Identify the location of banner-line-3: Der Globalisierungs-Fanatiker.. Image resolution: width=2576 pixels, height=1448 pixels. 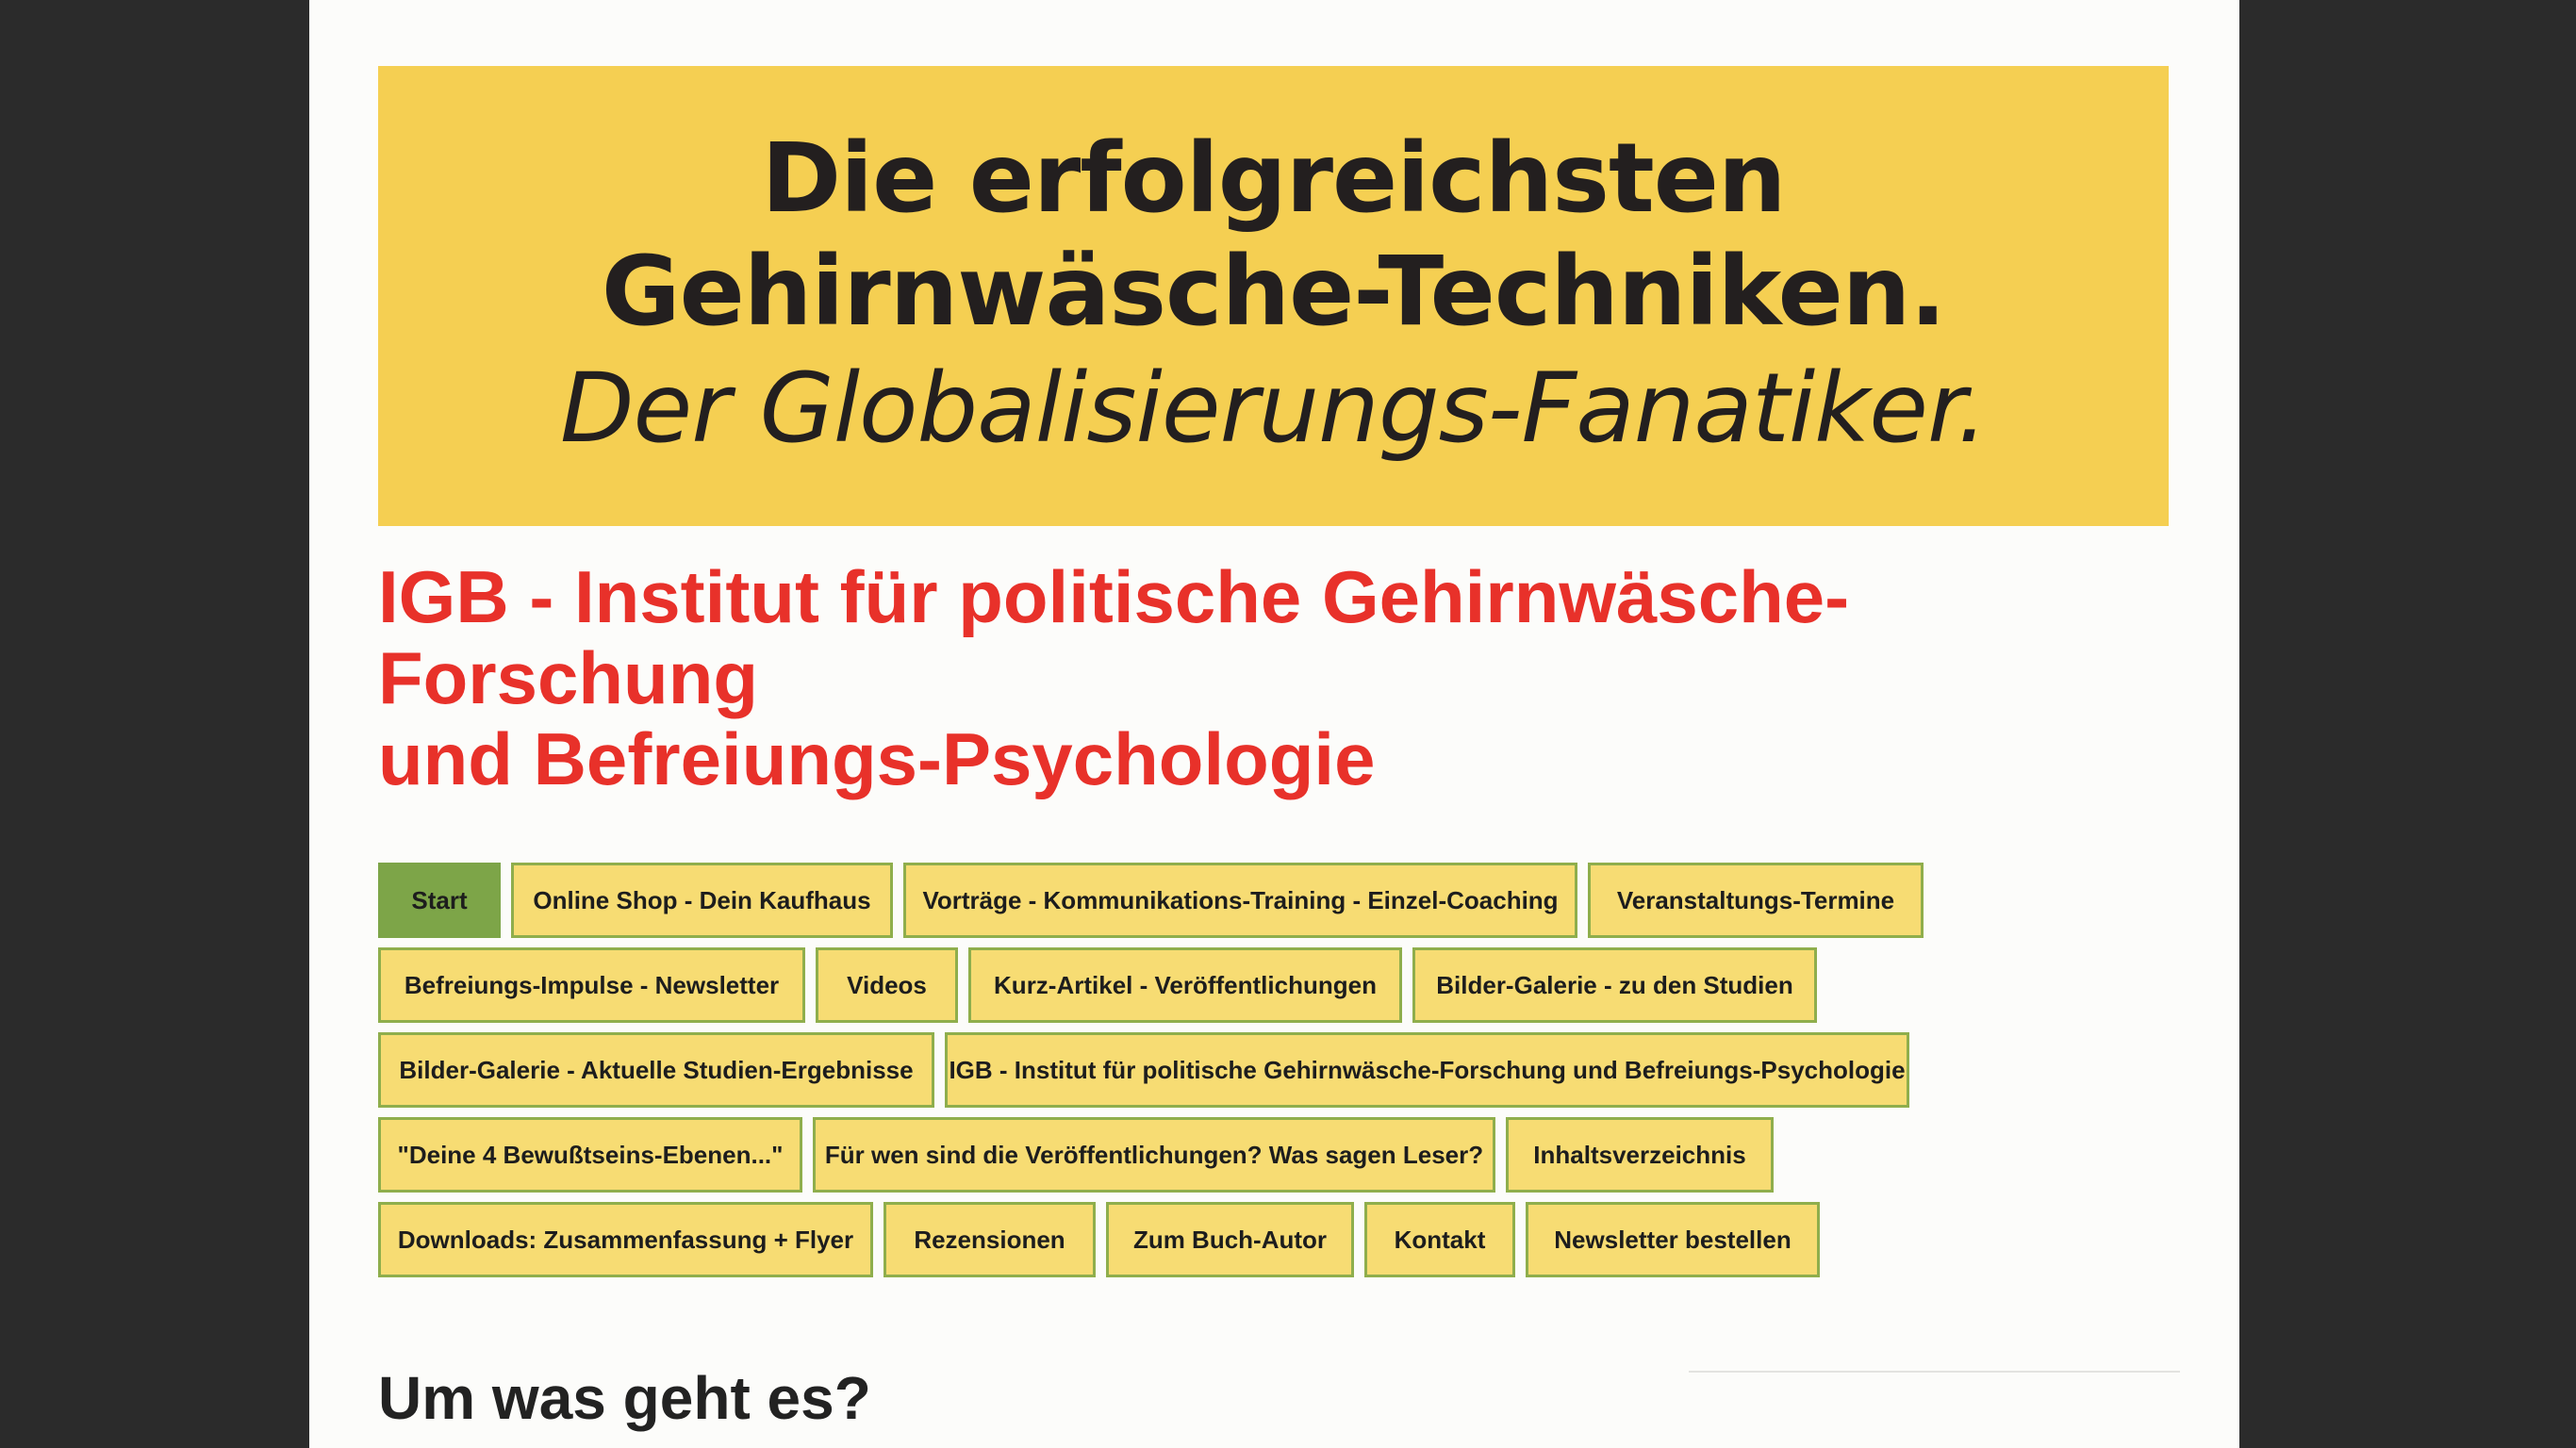
(1274, 409).